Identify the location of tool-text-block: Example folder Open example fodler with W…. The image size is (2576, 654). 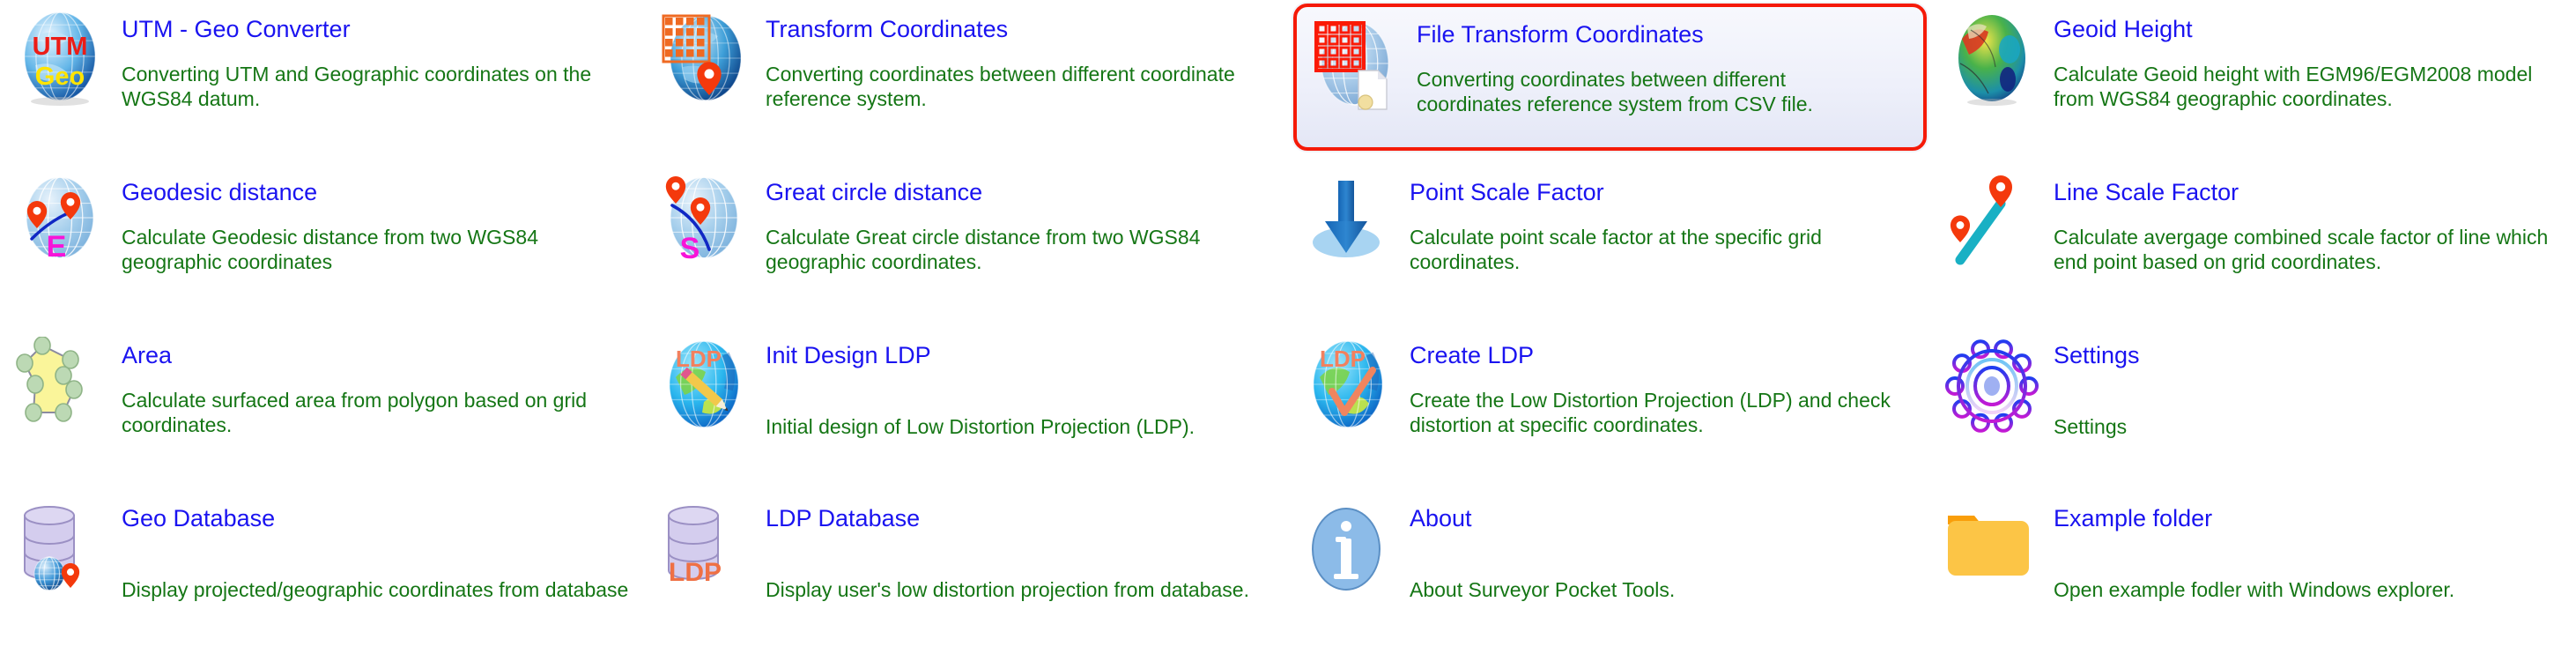
(2312, 551).